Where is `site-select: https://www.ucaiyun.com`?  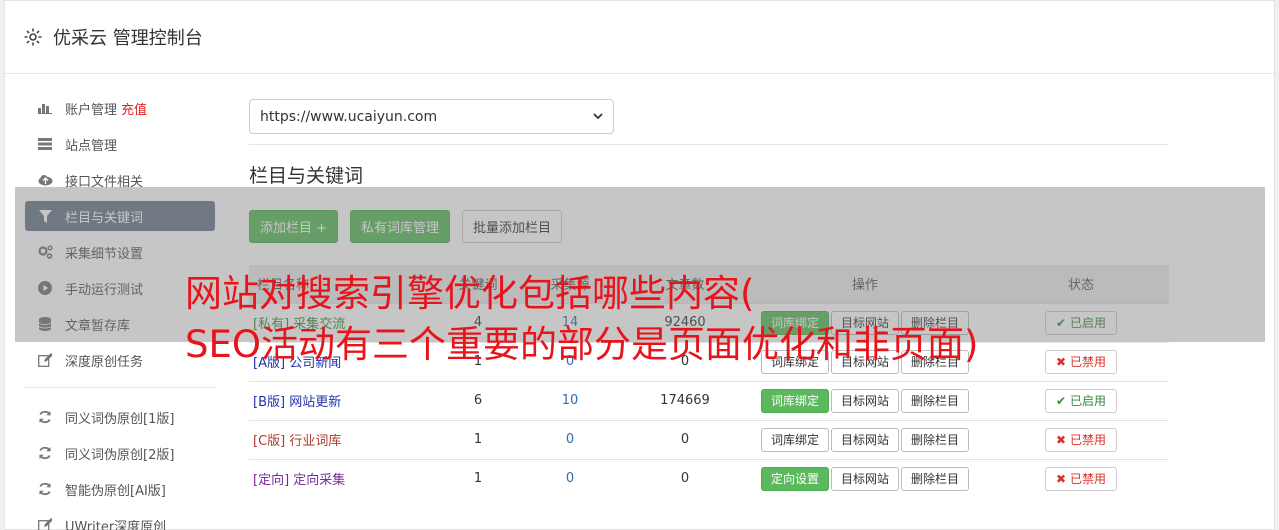
site-select: https://www.ucaiyun.com is located at coordinates (431, 116).